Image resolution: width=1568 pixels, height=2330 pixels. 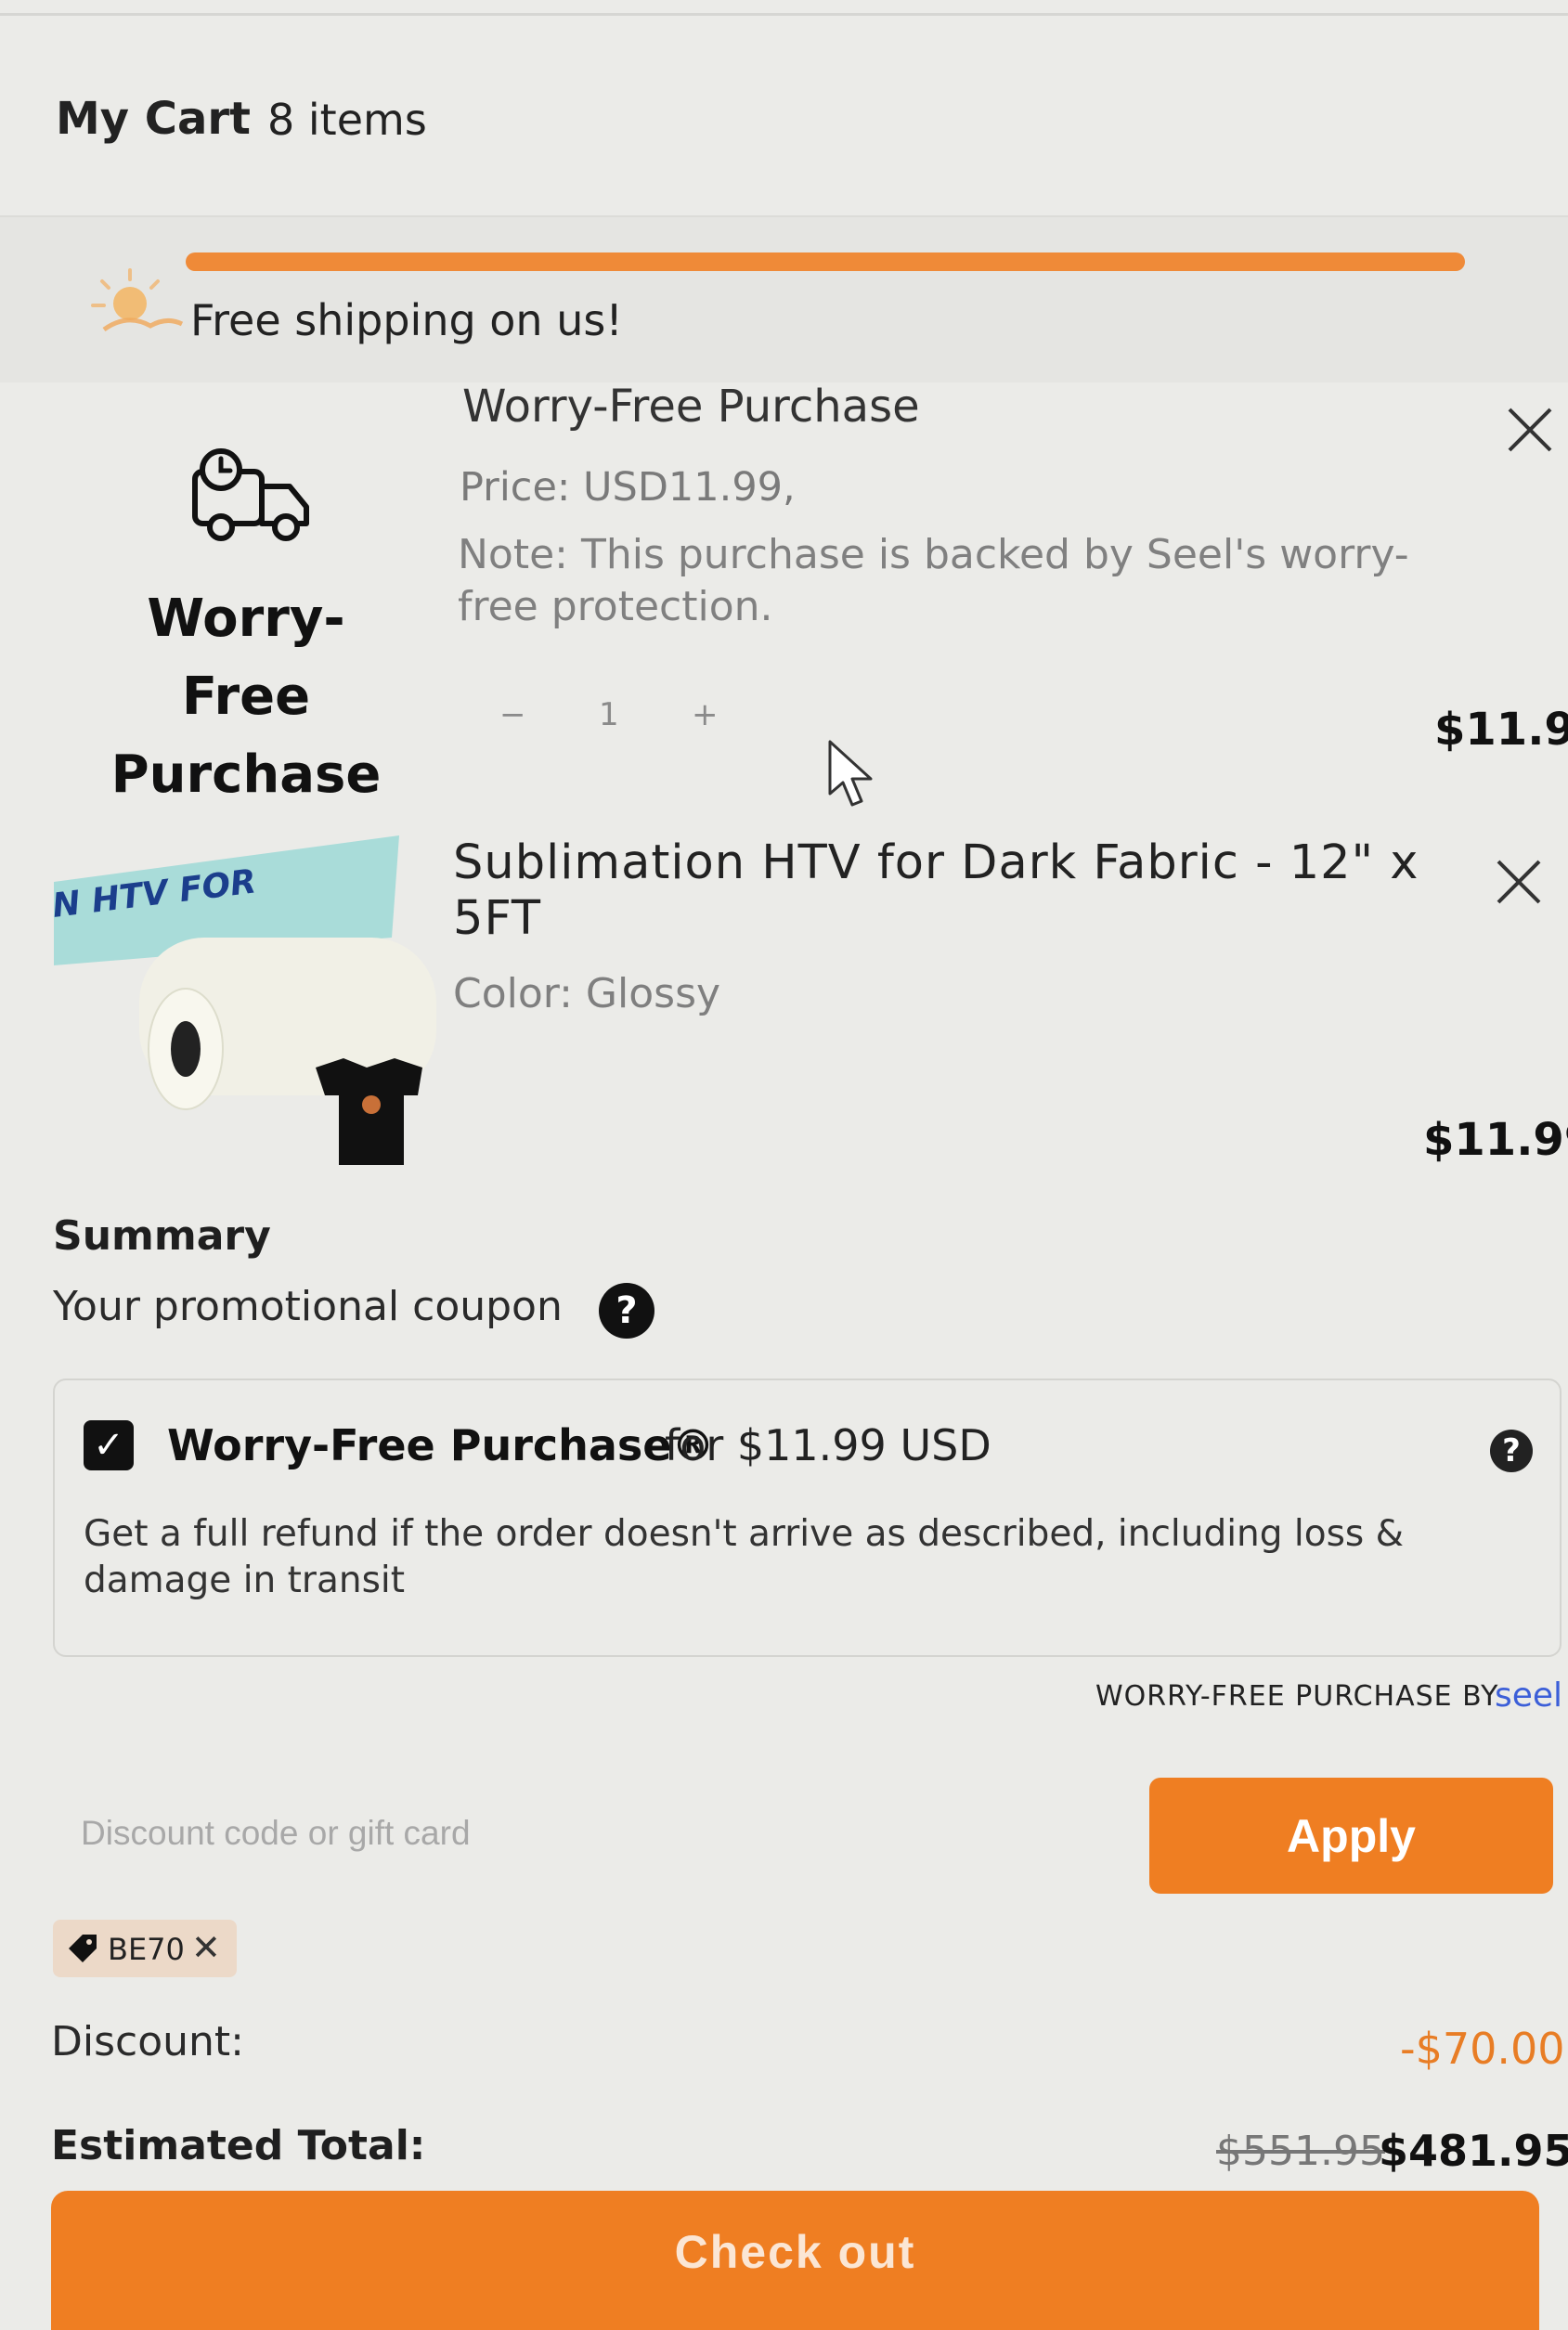 What do you see at coordinates (795, 2260) in the screenshot?
I see `checkout-button: Check out` at bounding box center [795, 2260].